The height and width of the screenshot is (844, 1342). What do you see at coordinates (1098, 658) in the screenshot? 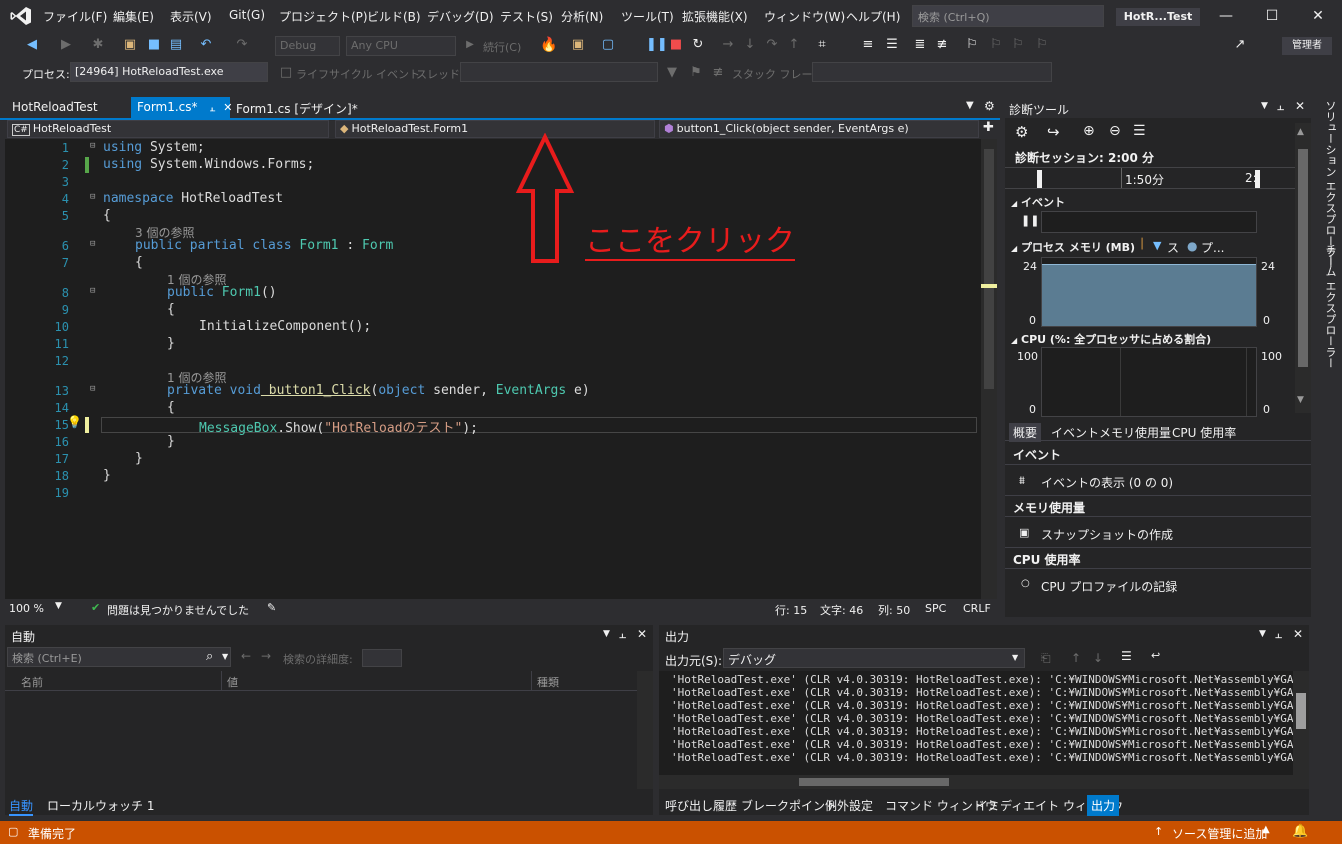
I see `next-message-icon: ↓` at bounding box center [1098, 658].